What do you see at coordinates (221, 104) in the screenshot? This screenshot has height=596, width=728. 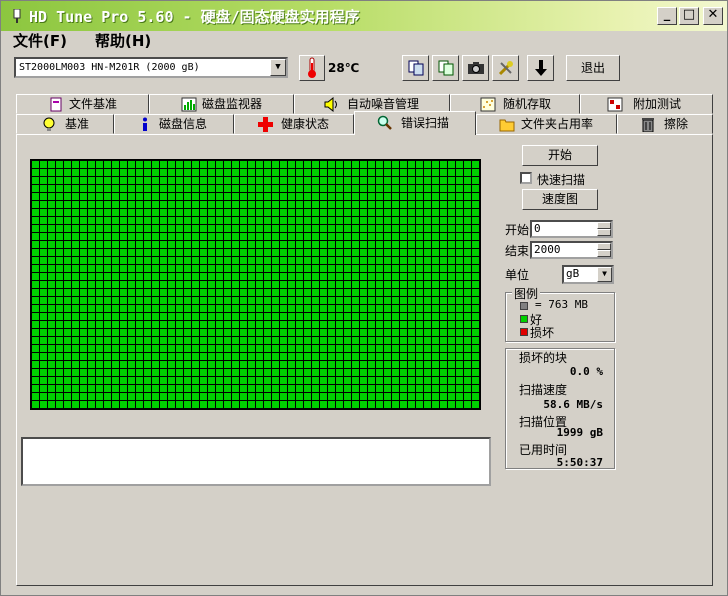 I see `tab-disk-monitor: 磁盘监视器` at bounding box center [221, 104].